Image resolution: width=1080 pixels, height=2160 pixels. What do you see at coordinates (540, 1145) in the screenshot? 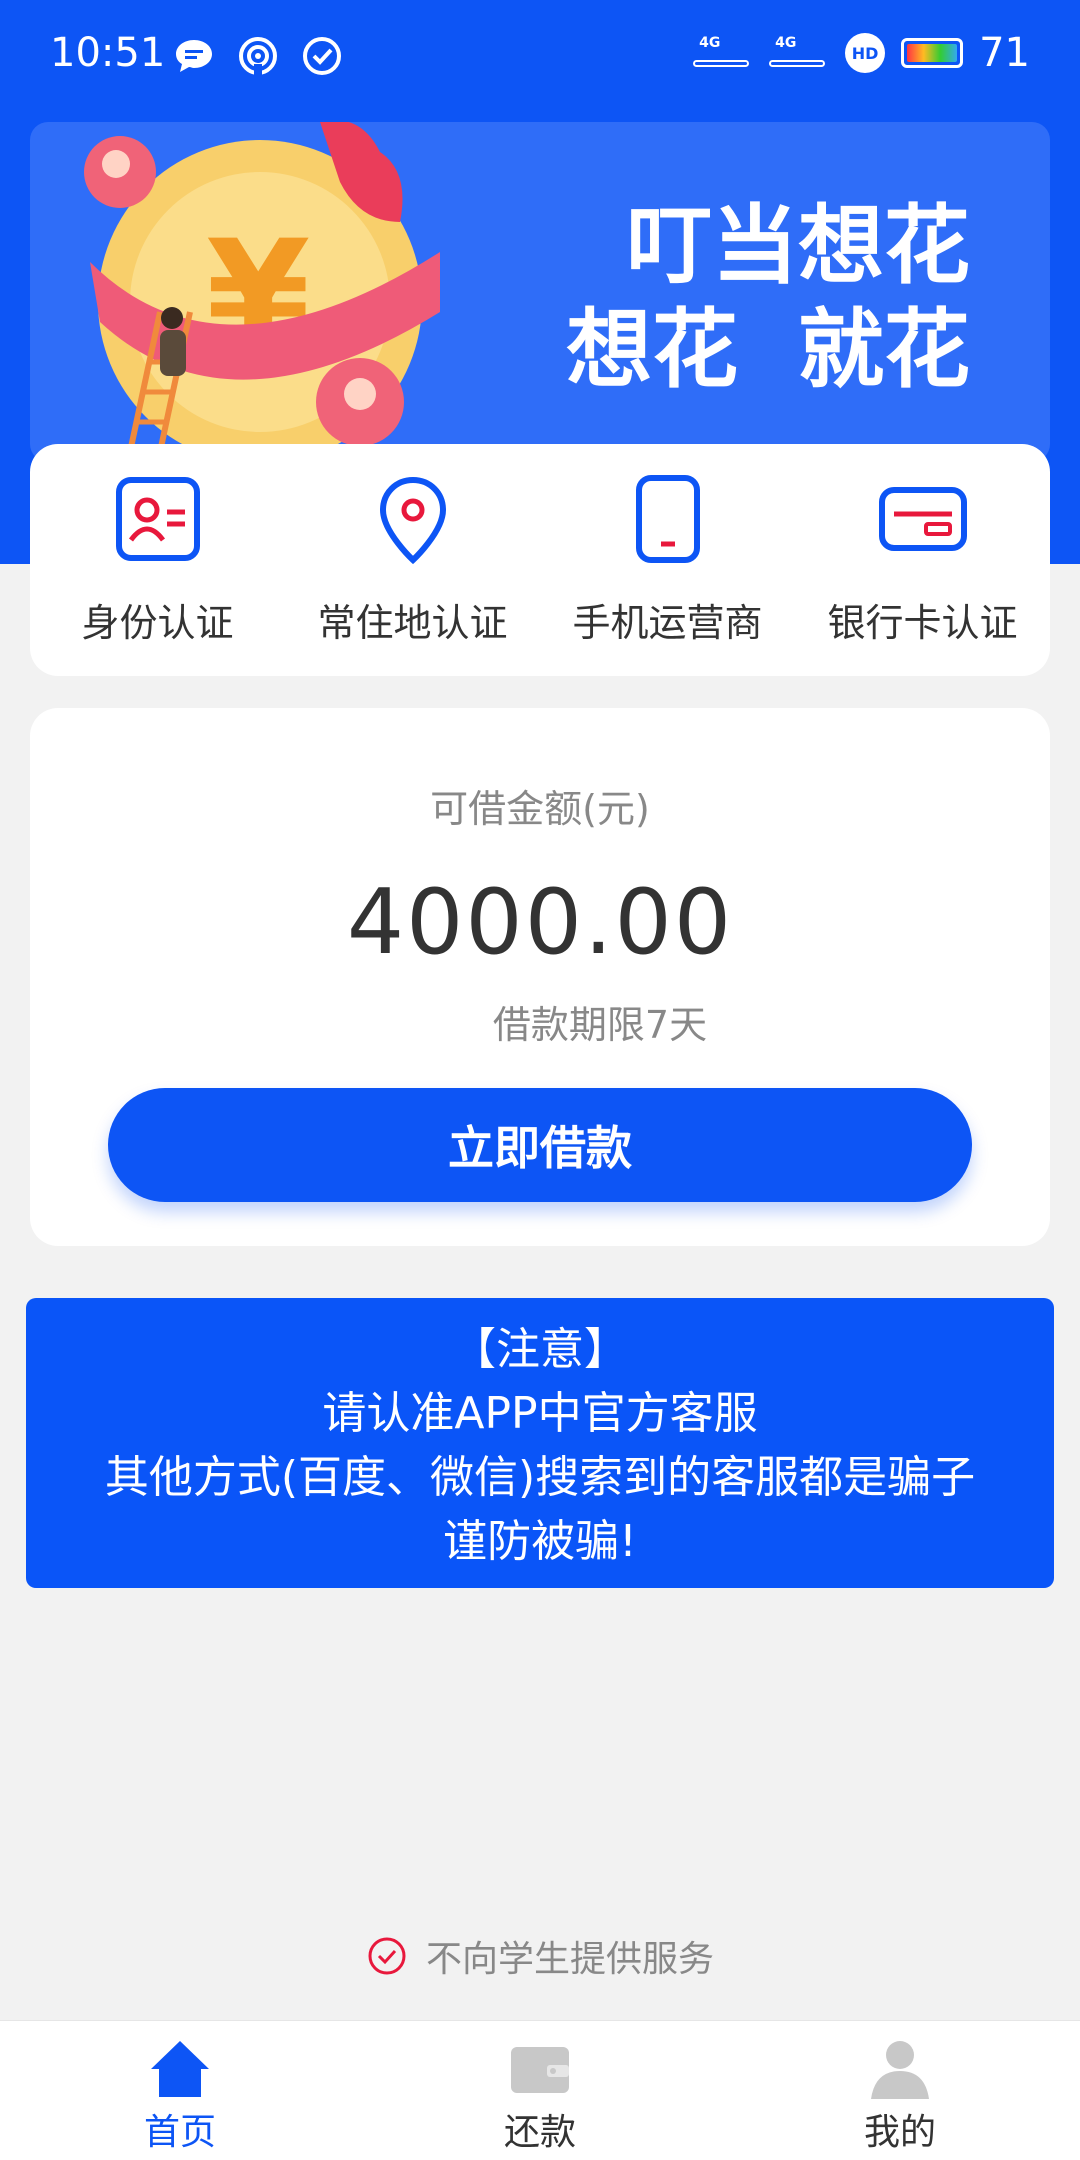
I see `borrow-now-button: 立即借款` at bounding box center [540, 1145].